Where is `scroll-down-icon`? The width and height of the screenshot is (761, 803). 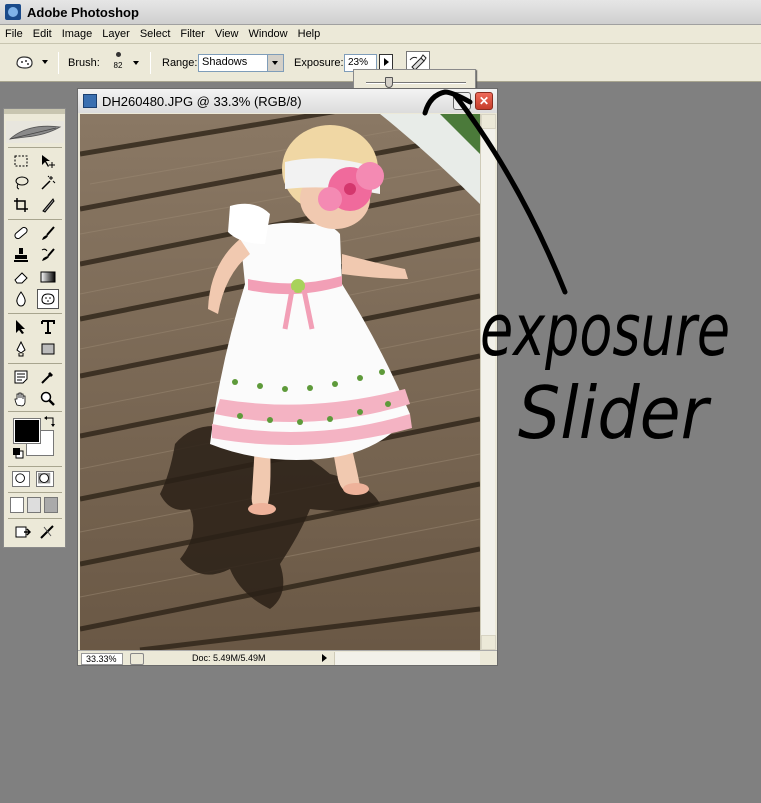
scroll-down-icon is located at coordinates (488, 642).